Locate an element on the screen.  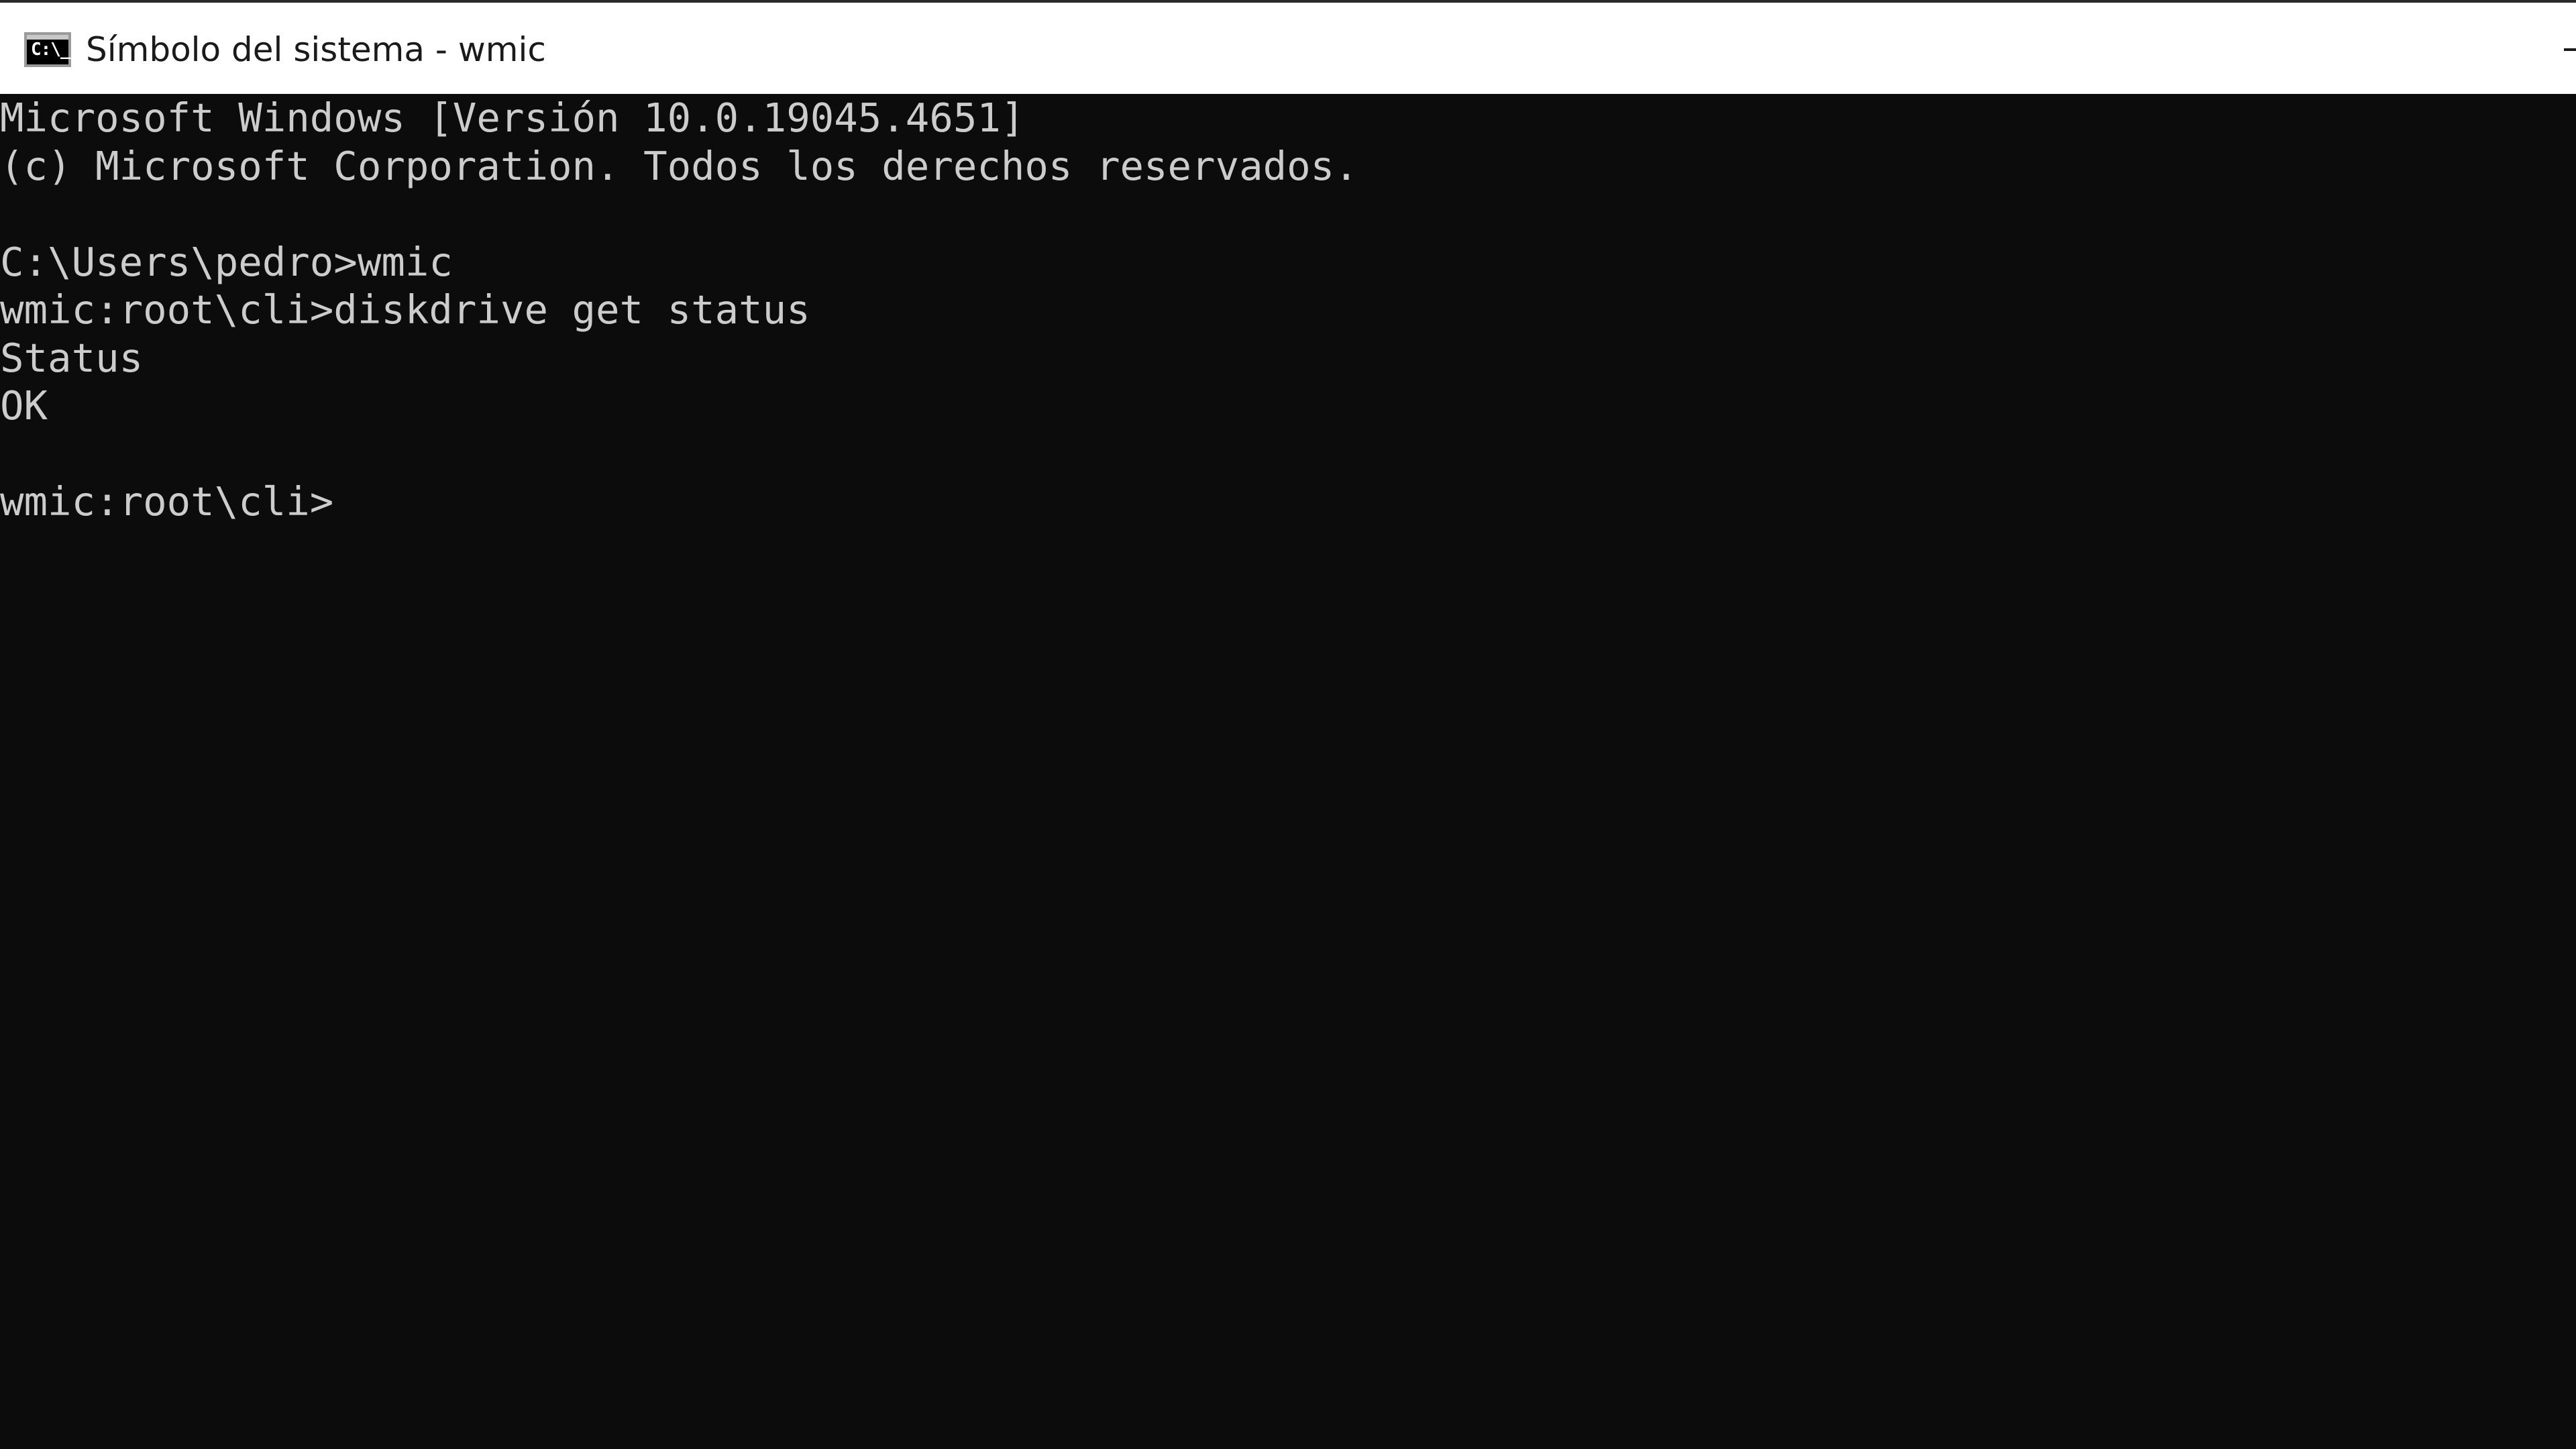
minimize-icon is located at coordinates (2570, 49).